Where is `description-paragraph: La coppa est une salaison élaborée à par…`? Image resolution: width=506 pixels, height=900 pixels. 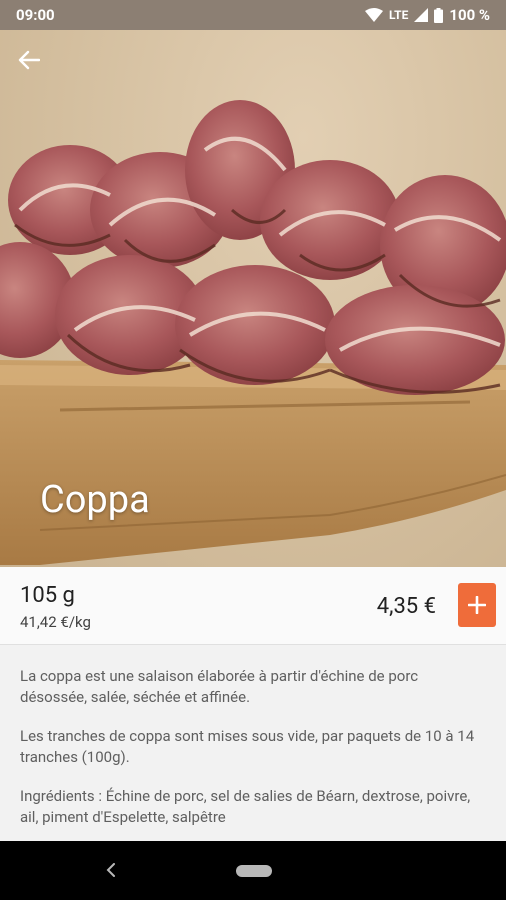 description-paragraph: La coppa est une salaison élaborée à par… is located at coordinates (219, 686).